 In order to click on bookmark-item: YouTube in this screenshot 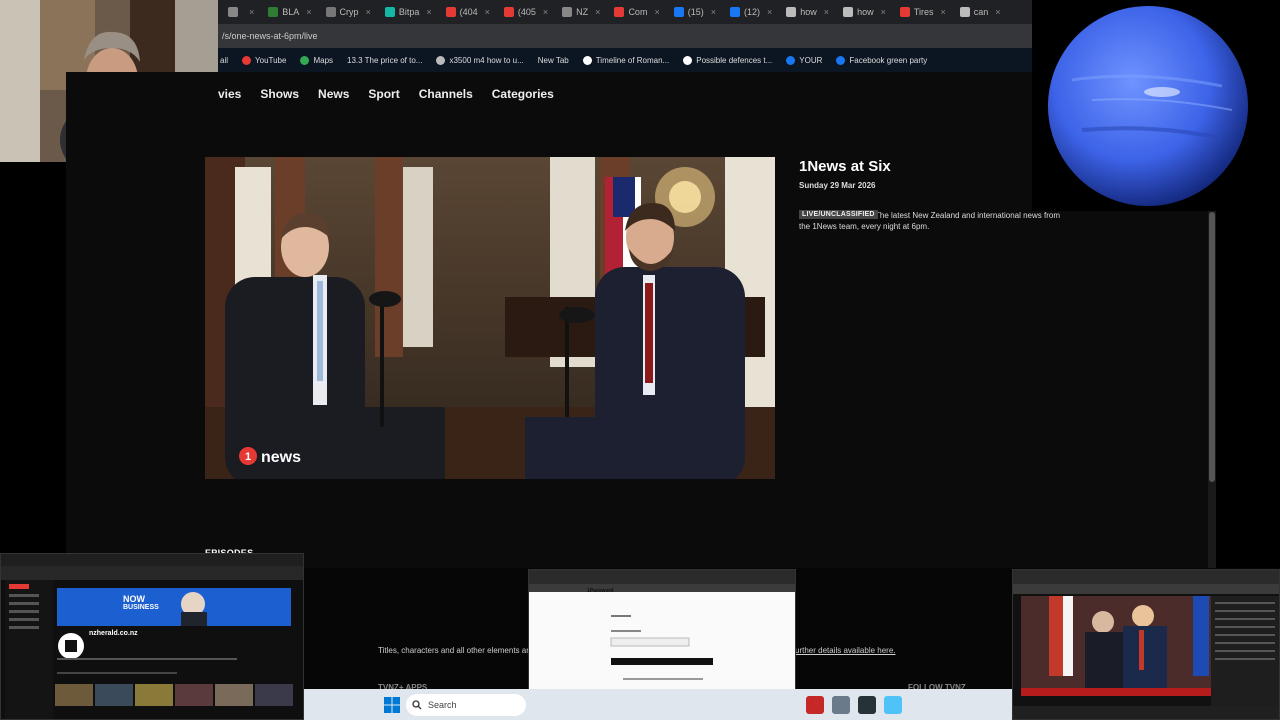, I will do `click(264, 60)`.